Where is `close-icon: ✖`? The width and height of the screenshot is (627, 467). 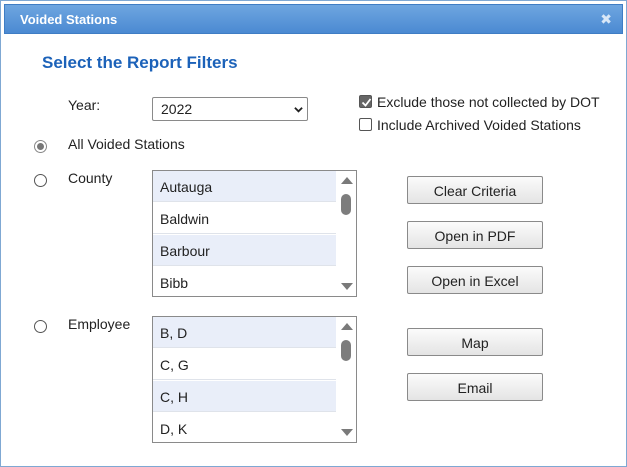 close-icon: ✖ is located at coordinates (606, 19).